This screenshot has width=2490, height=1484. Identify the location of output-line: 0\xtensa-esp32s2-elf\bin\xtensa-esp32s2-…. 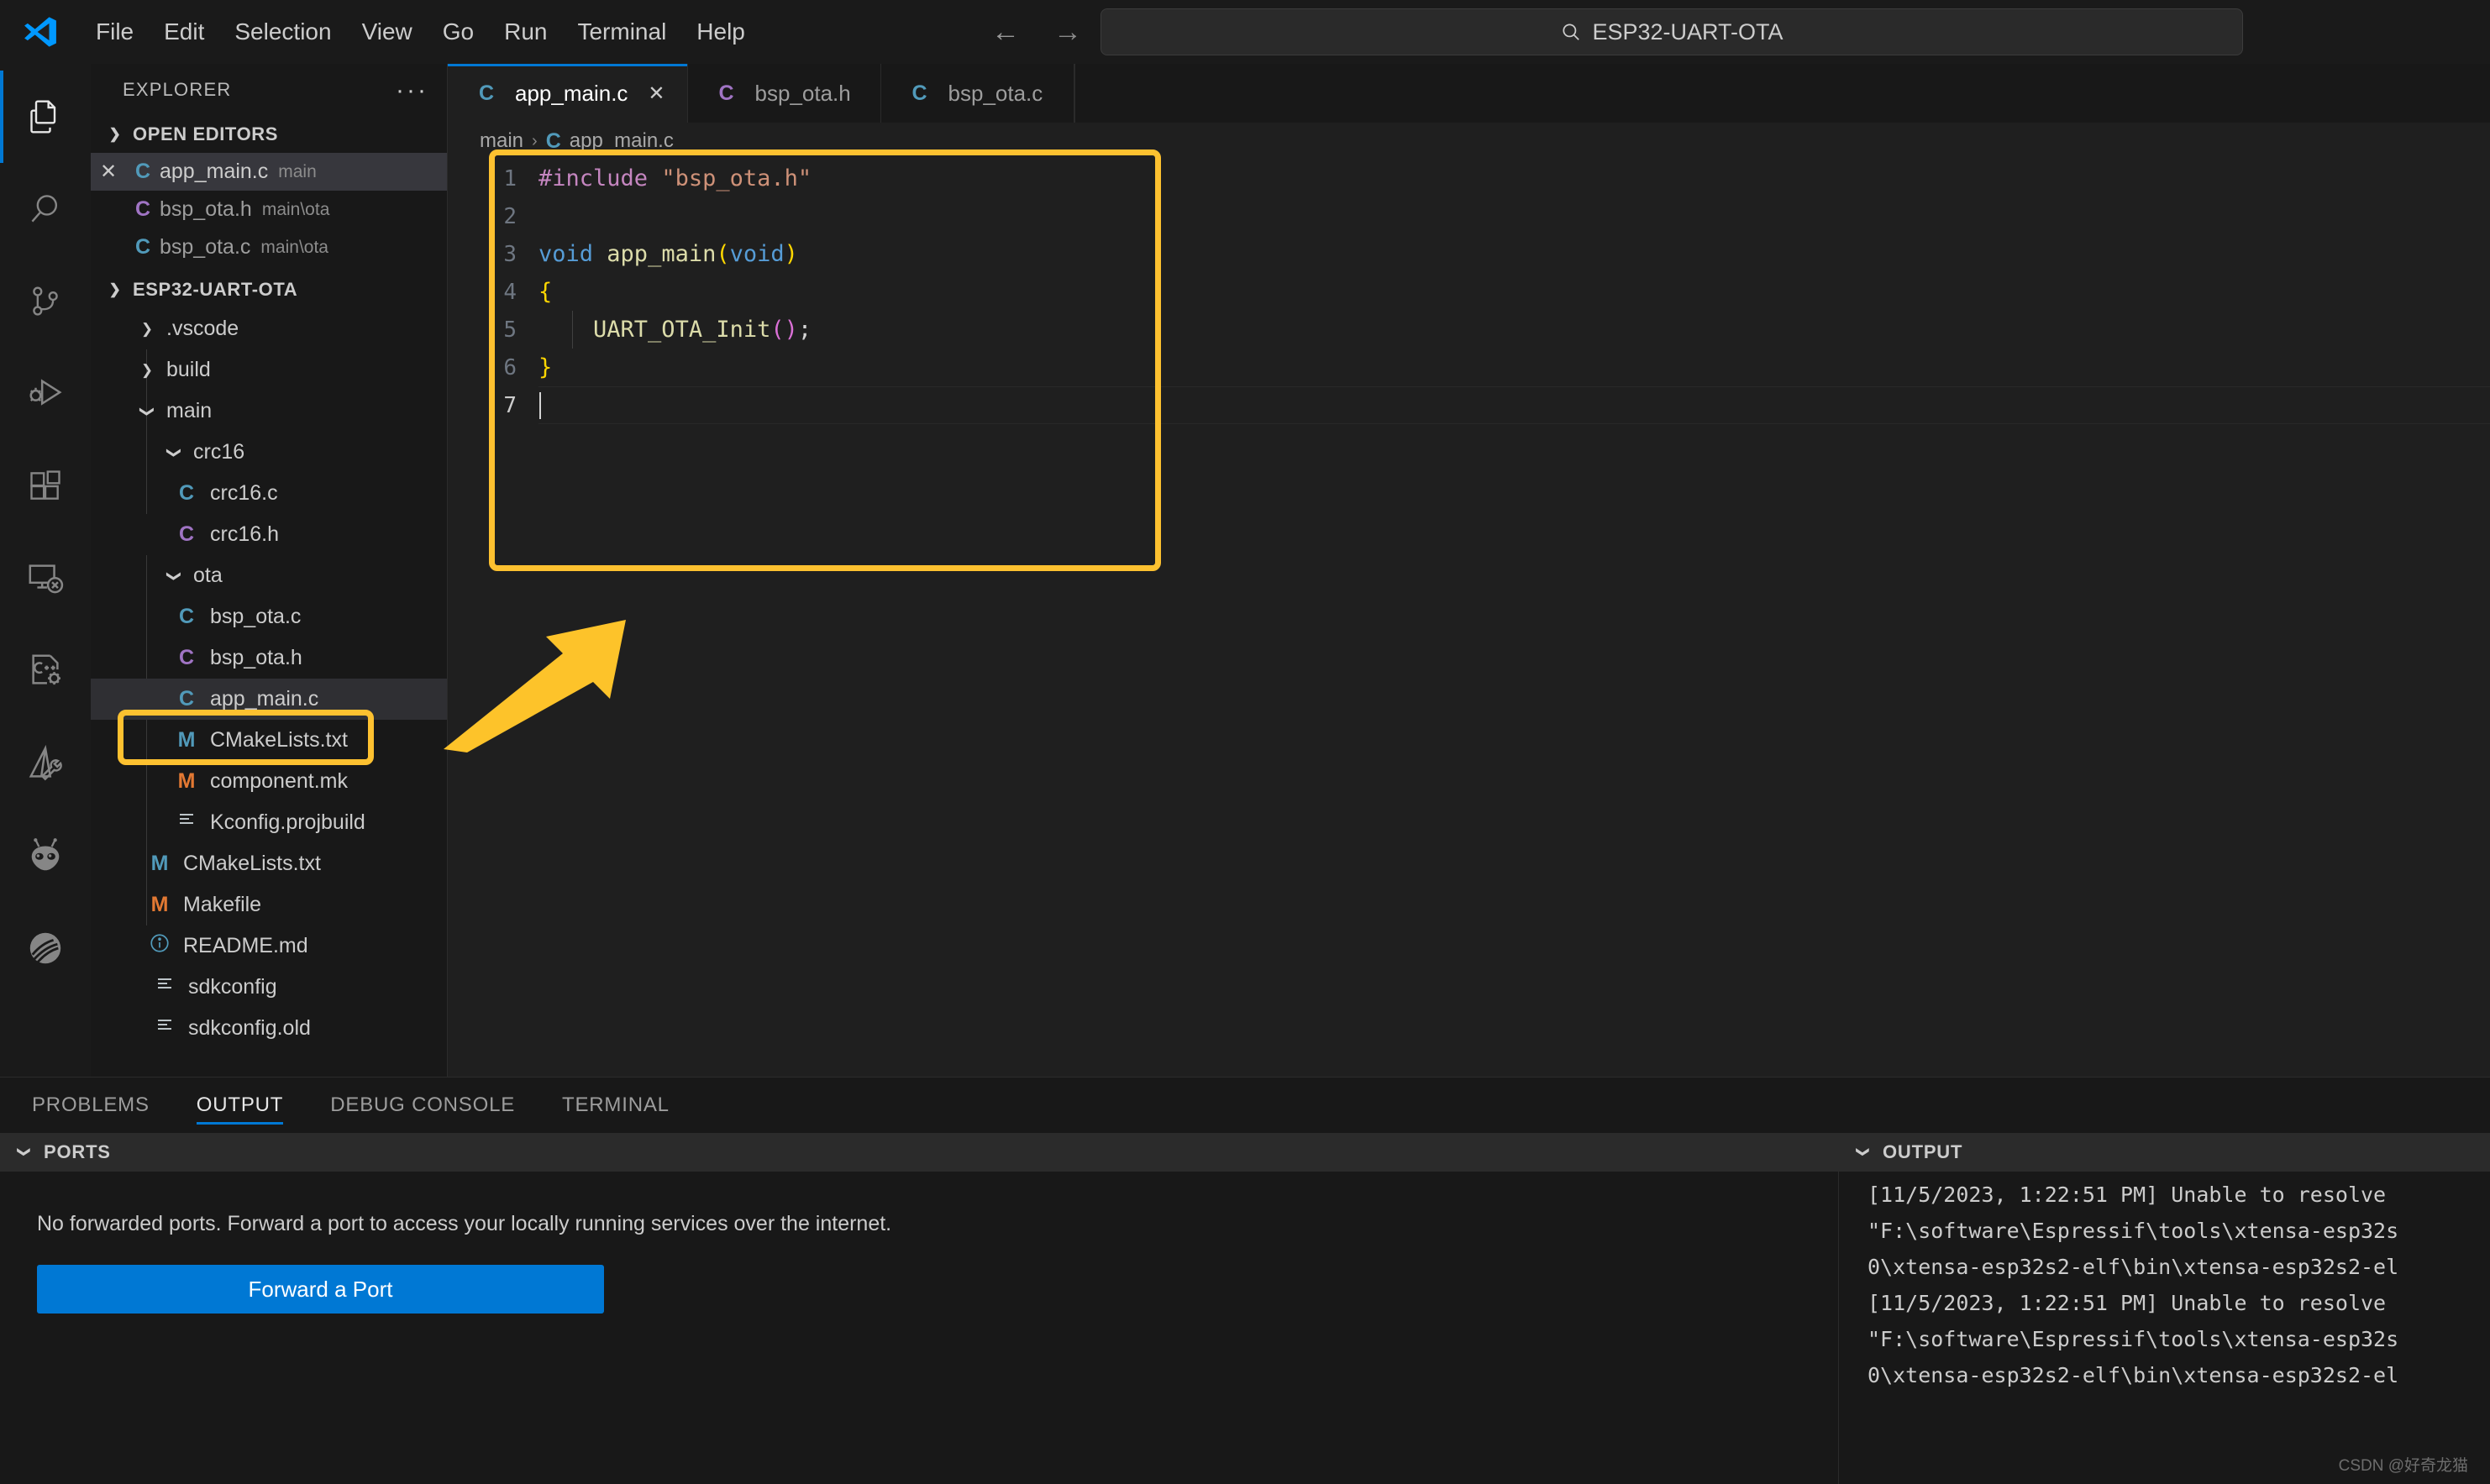
(2134, 1375).